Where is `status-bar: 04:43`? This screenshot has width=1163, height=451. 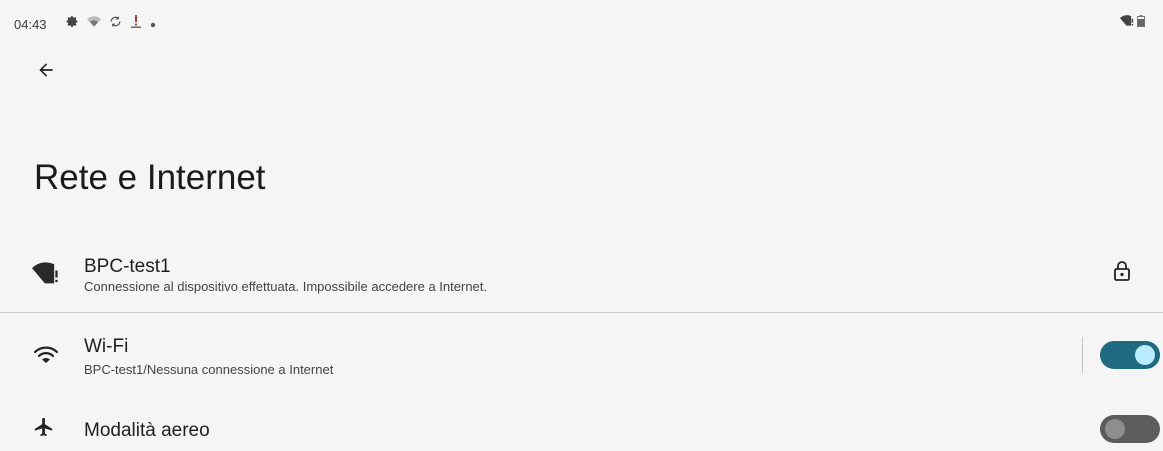
status-bar: 04:43 is located at coordinates (581, 20).